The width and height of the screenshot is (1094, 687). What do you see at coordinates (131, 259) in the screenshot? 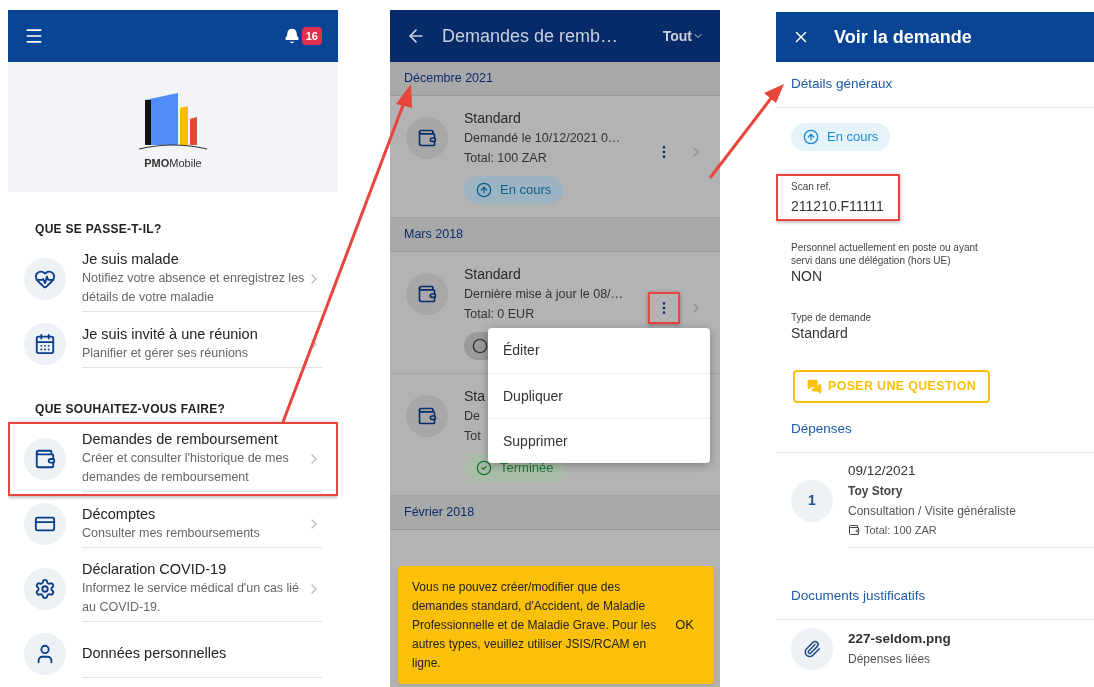
I see `item-title: Je suis malade` at bounding box center [131, 259].